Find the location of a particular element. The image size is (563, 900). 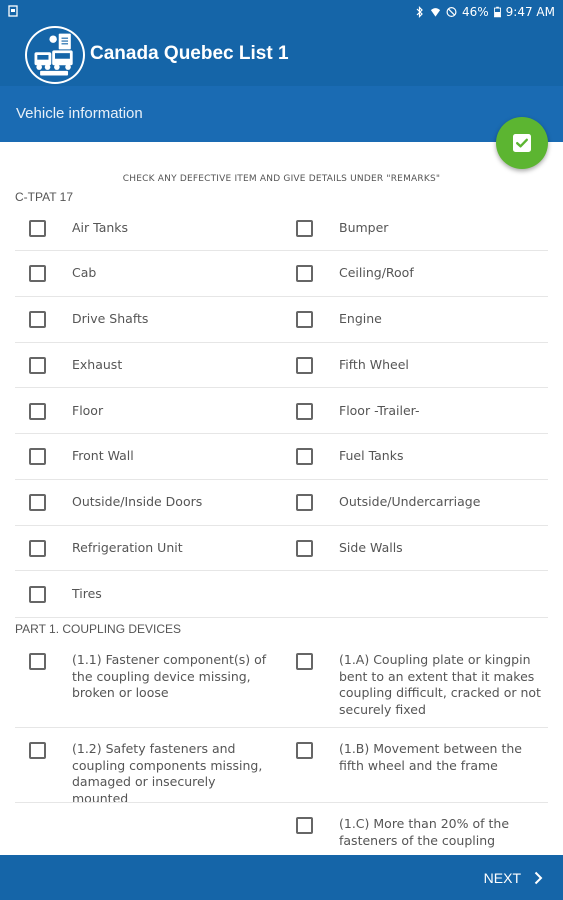

status-icons: 46% 9:47 AM is located at coordinates (484, 12).